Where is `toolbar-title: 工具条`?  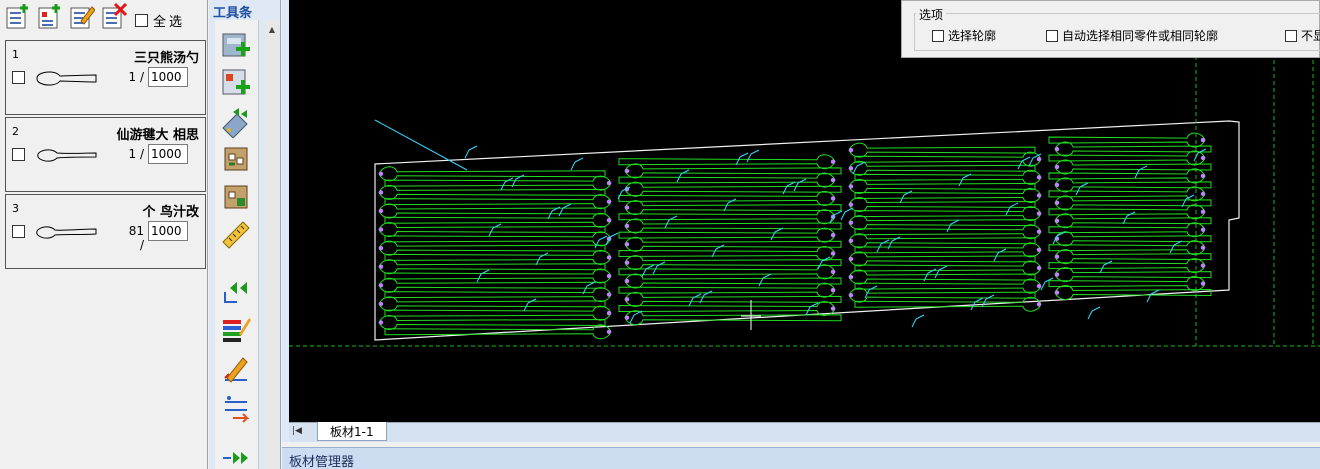
toolbar-title: 工具条 is located at coordinates (233, 13).